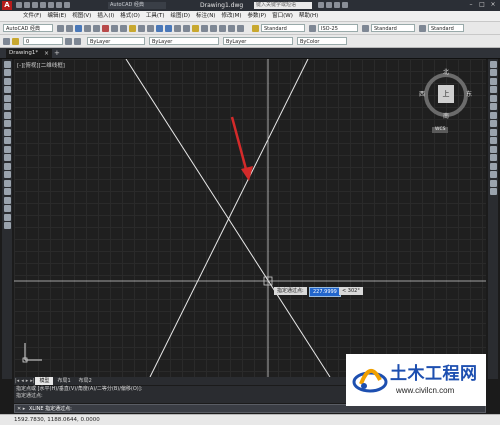 This screenshot has height=425, width=500. What do you see at coordinates (7, 208) in the screenshot?
I see `table-icon` at bounding box center [7, 208].